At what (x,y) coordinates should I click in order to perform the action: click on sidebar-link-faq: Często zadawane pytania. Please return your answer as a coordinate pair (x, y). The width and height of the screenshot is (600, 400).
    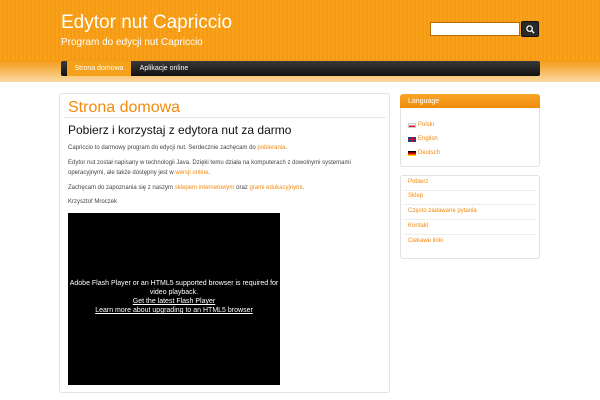
    Looking at the image, I should click on (442, 211).